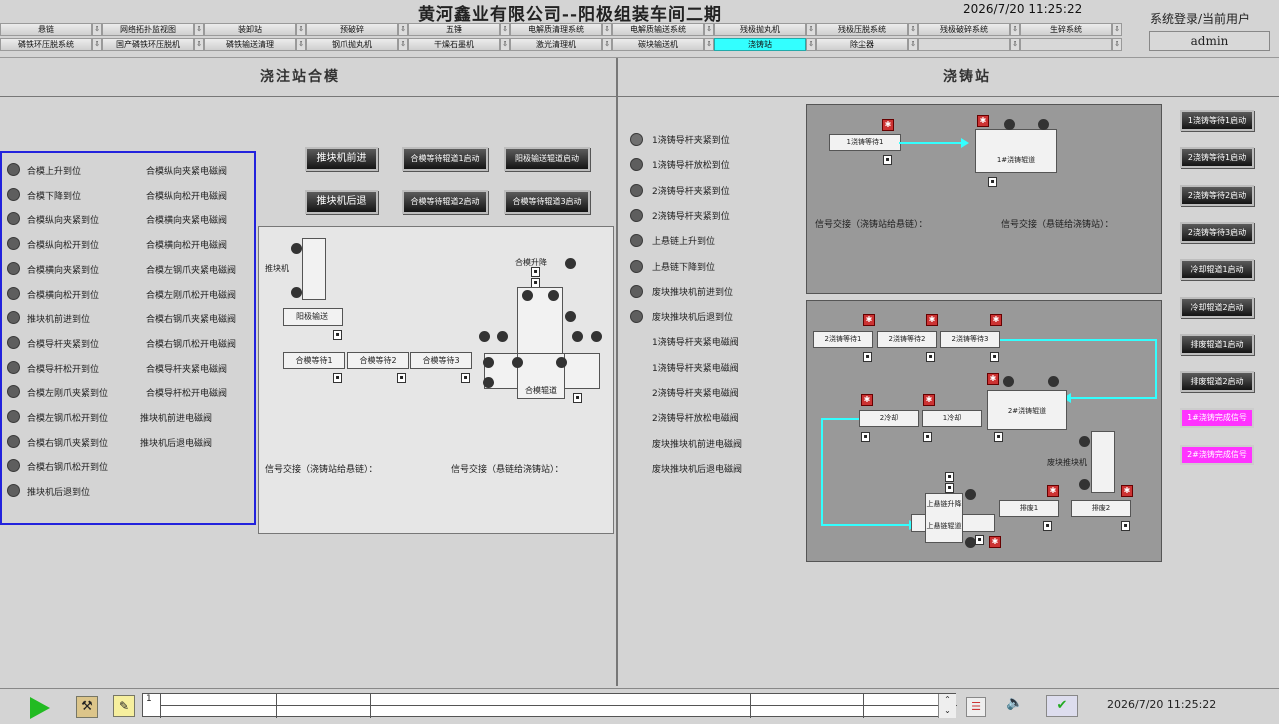 Image resolution: width=1279 pixels, height=724 pixels. Describe the element at coordinates (547, 159) in the screenshot. I see `anode-conveyor-start-button: 阳极输送辊道启动` at that location.